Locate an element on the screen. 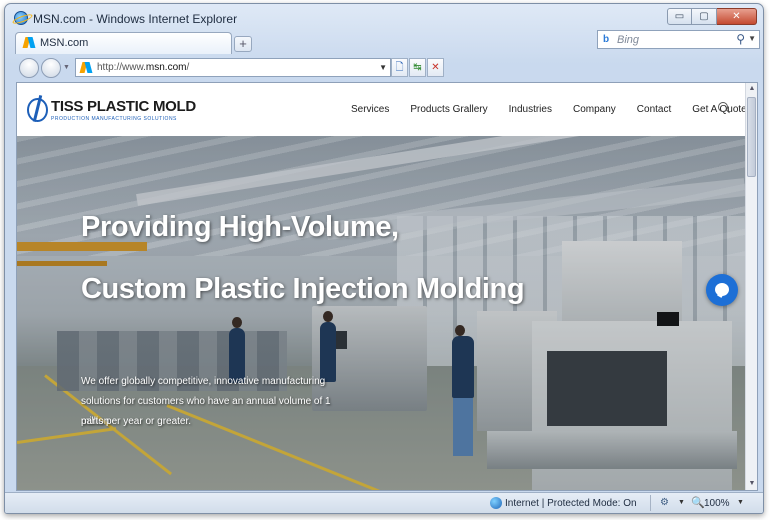 This screenshot has height=520, width=770. chat-bubble-icon is located at coordinates (722, 289).